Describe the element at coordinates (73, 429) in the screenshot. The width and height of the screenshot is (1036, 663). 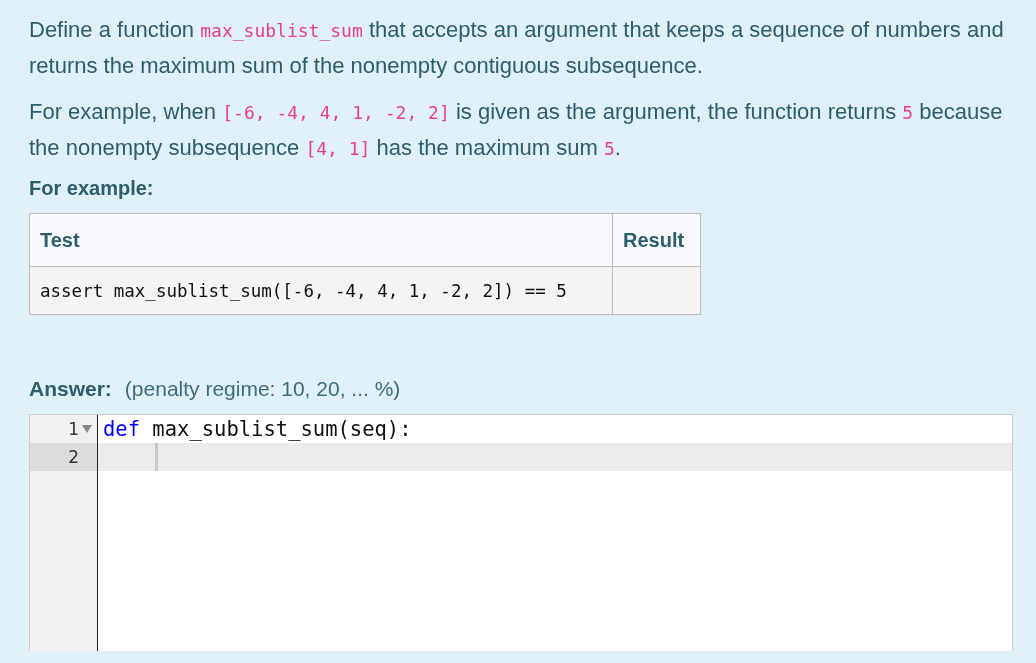
I see `line-number: 1` at that location.